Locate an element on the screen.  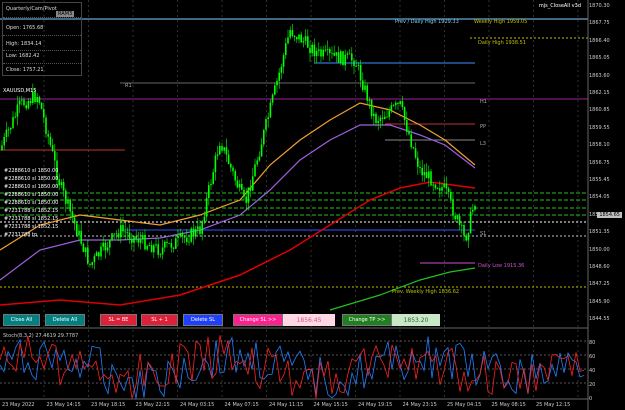
price-axis-label: 1848.60 is located at coordinates (599, 267).